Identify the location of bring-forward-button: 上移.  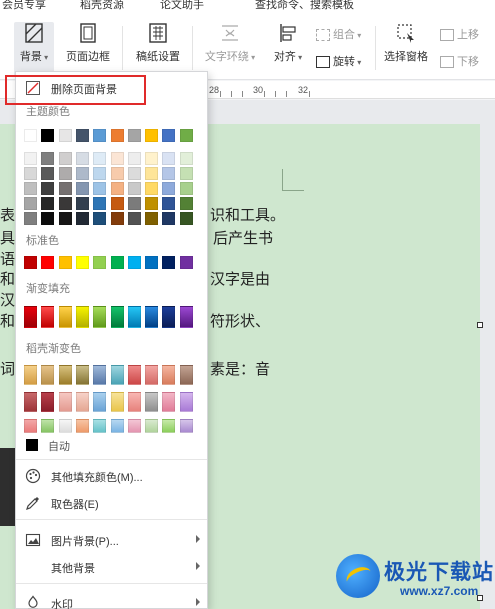
(467, 34).